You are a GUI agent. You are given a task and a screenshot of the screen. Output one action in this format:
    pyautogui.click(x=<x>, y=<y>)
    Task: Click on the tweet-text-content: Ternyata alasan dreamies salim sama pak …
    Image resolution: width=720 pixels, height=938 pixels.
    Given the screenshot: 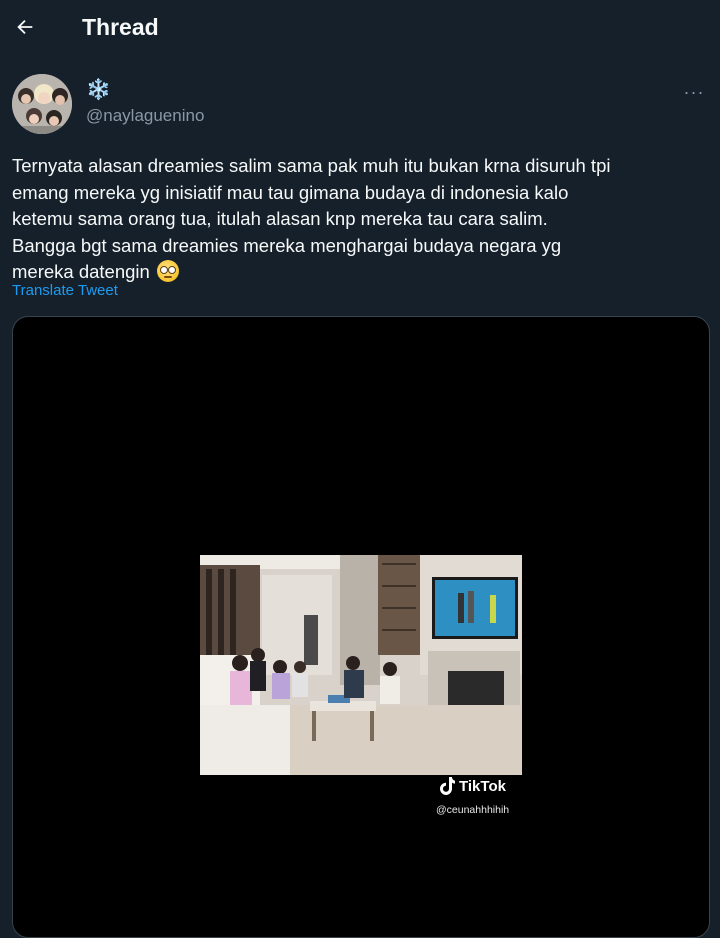 What is the action you would take?
    pyautogui.click(x=311, y=218)
    